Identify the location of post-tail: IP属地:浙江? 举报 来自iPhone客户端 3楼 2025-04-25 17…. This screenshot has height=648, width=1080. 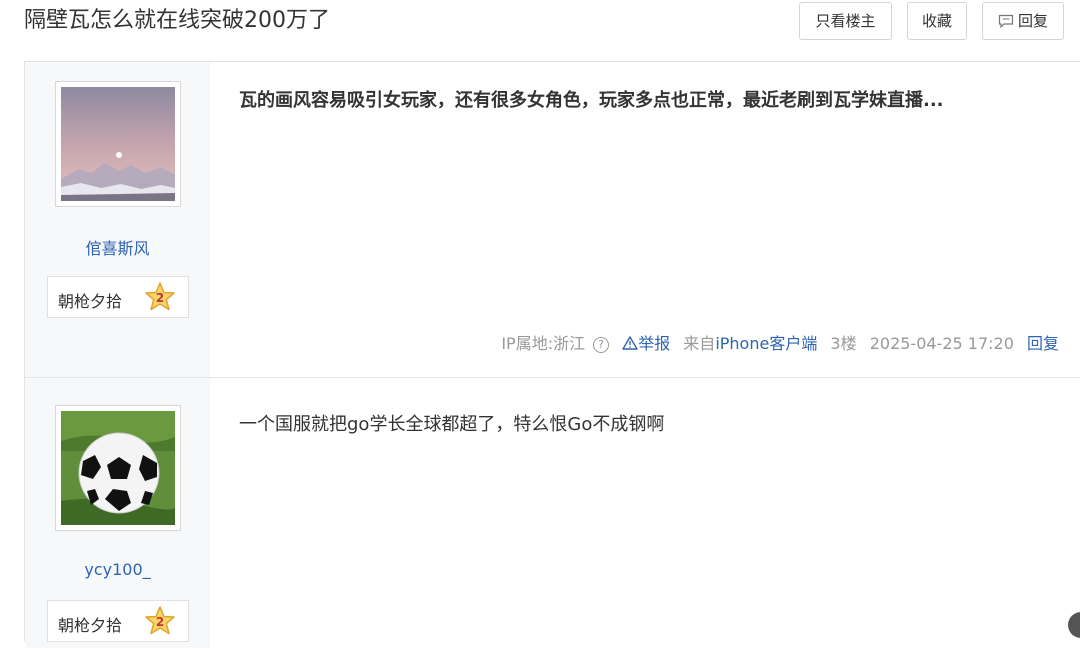
(776, 342).